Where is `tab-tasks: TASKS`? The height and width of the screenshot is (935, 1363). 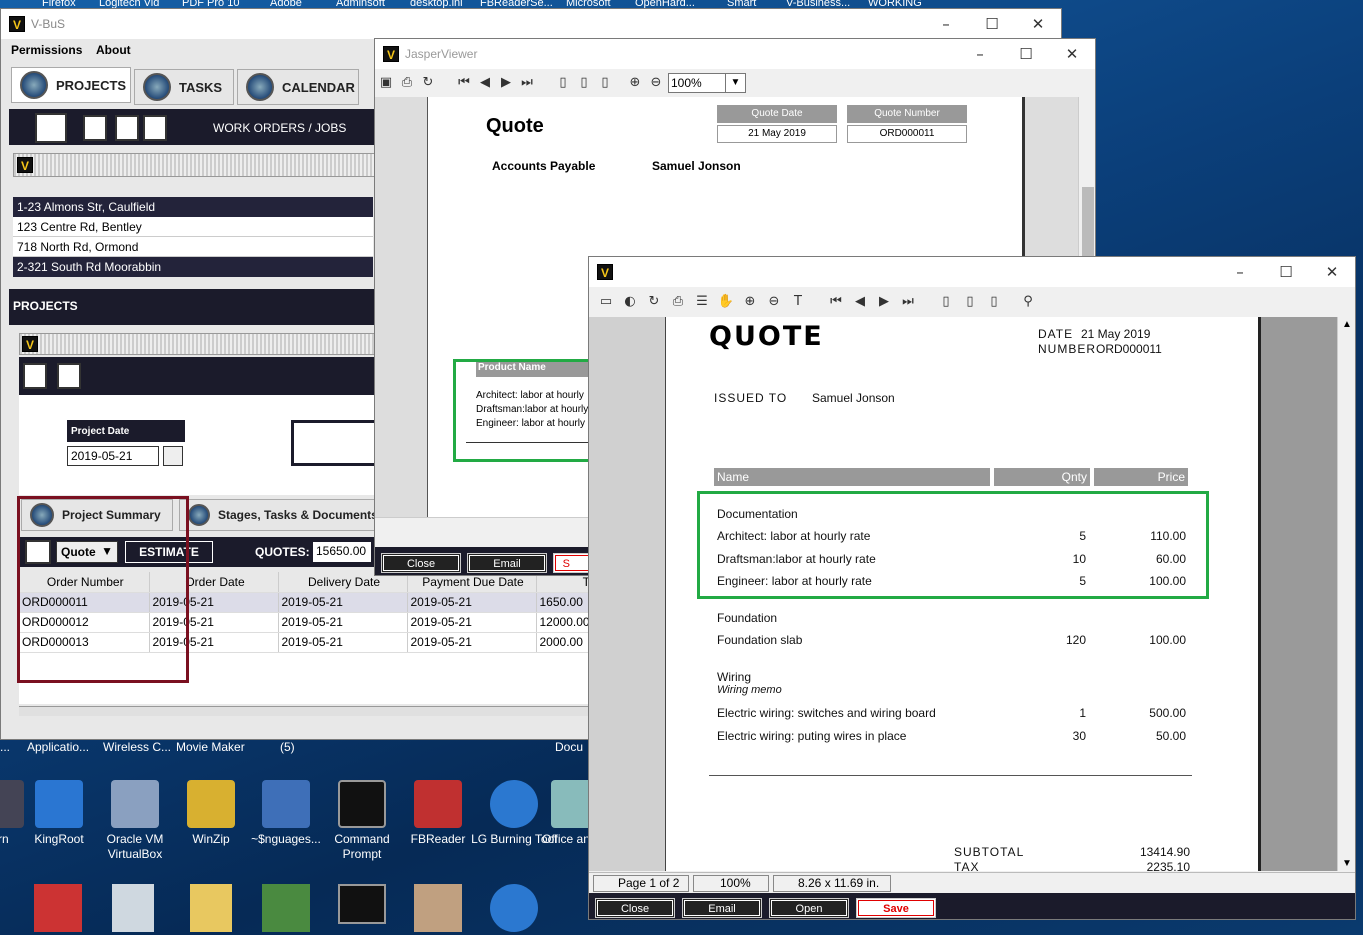
tab-tasks: TASKS is located at coordinates (184, 87).